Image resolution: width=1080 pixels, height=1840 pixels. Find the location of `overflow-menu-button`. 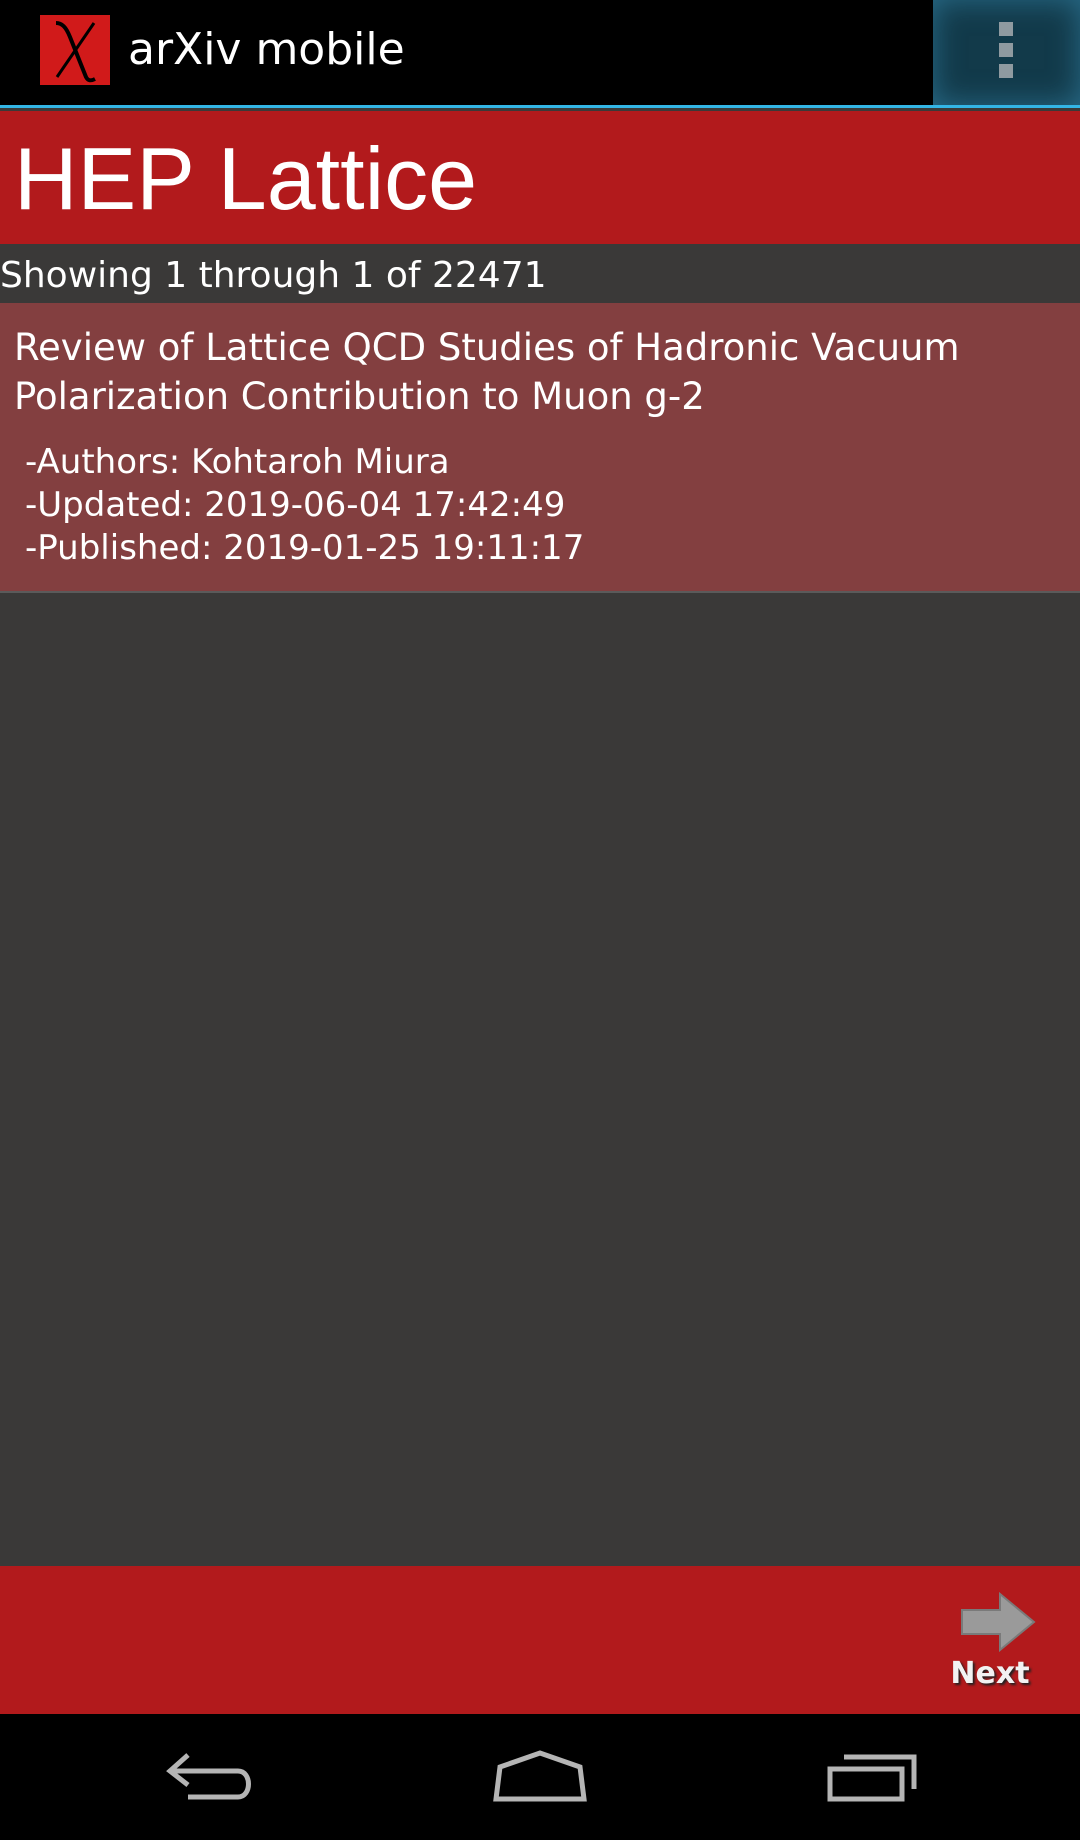

overflow-menu-button is located at coordinates (1006, 52).